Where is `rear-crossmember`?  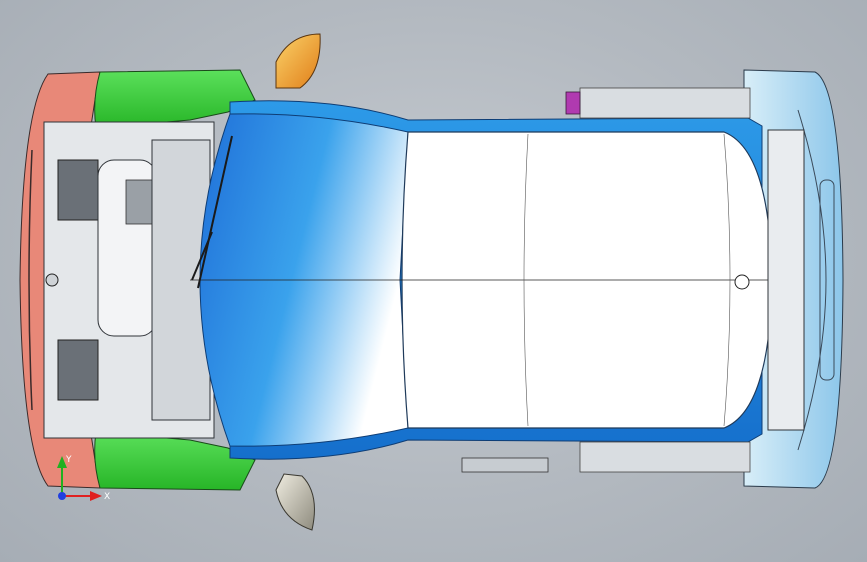
rear-crossmember is located at coordinates (786, 280).